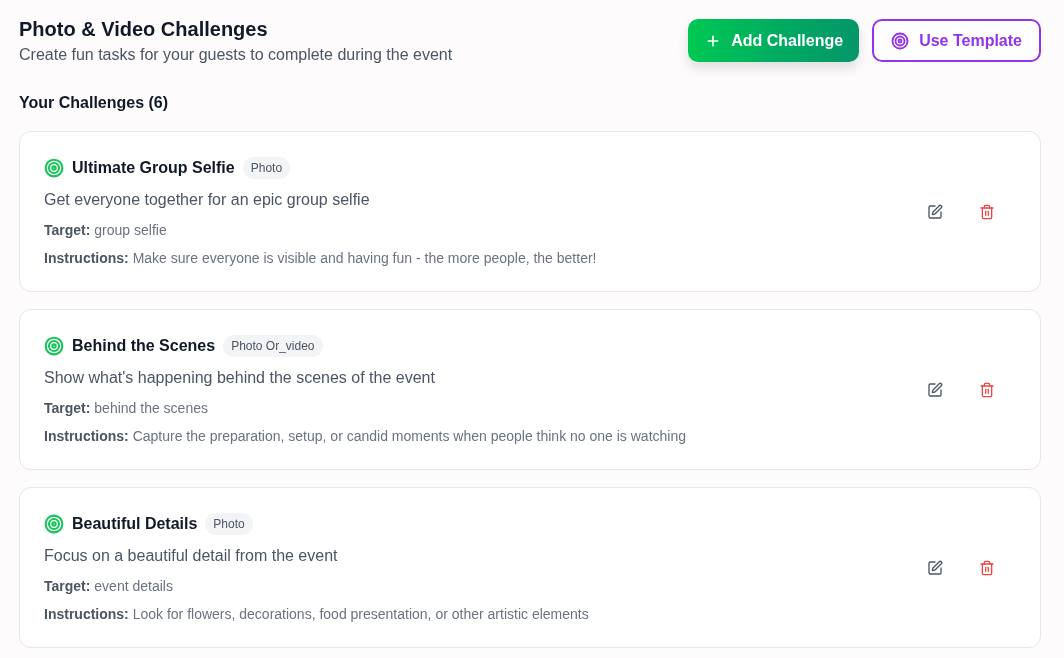  I want to click on page-title: Photo & Video Challenges, so click(144, 29).